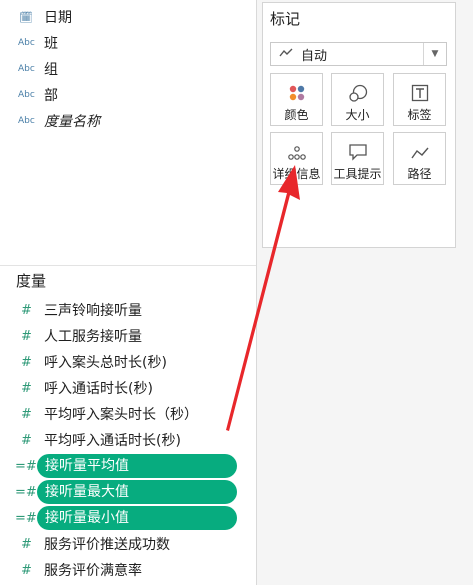 Image resolution: width=473 pixels, height=585 pixels. I want to click on dimension-item-date: 🗓 日期, so click(128, 17).